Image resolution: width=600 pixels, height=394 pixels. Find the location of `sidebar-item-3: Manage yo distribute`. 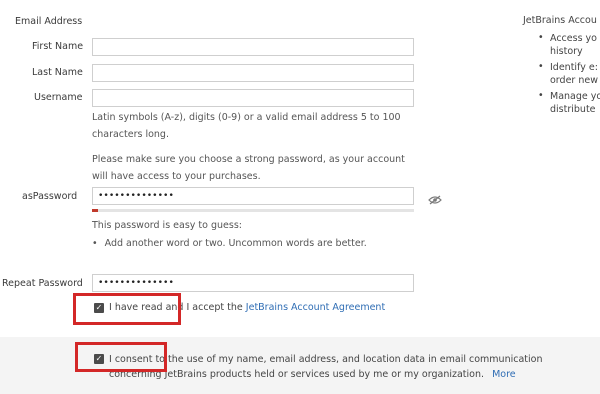

sidebar-item-3: Manage yo distribute is located at coordinates (575, 103).